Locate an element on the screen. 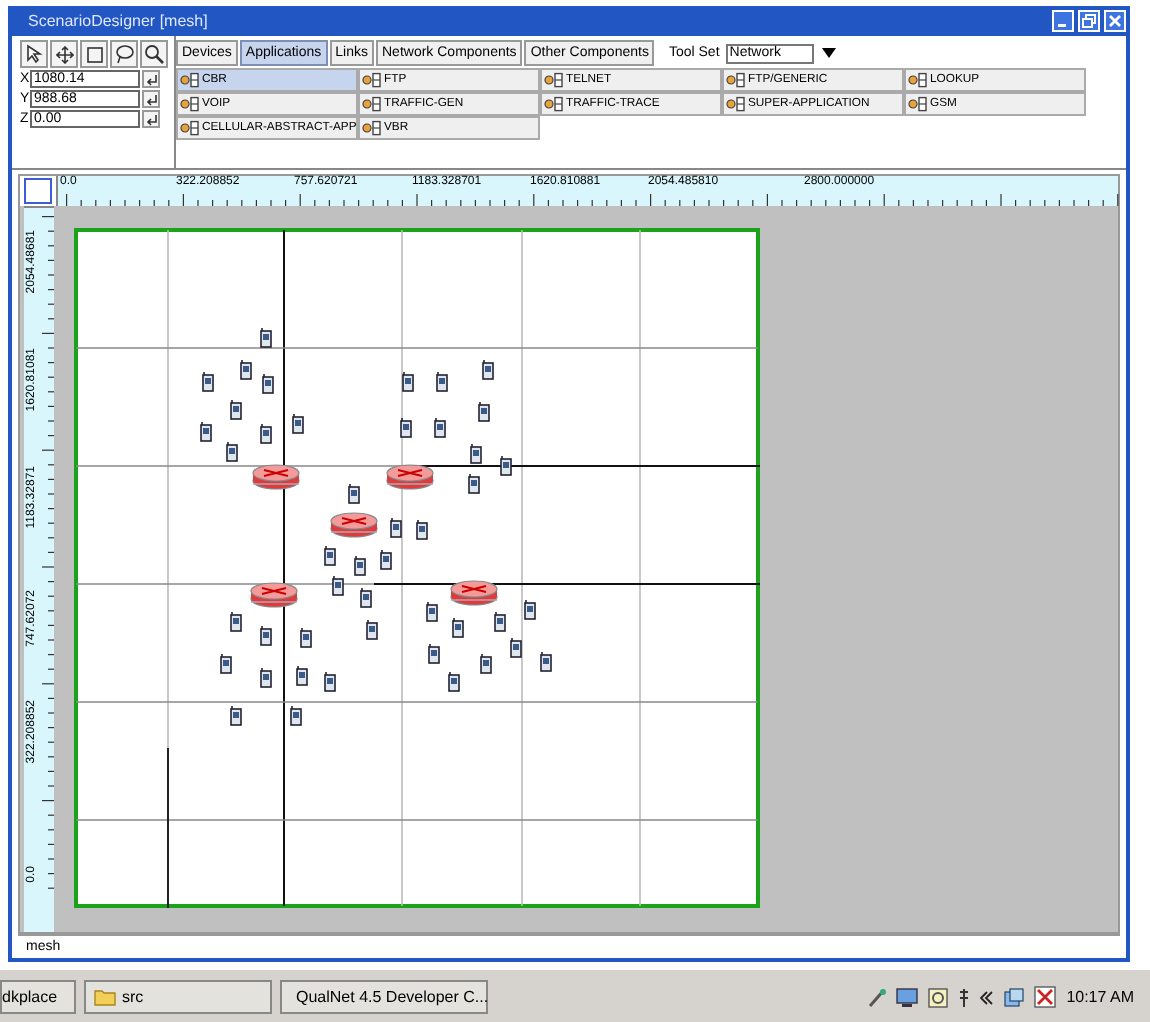 The width and height of the screenshot is (1150, 1022). taskbar-button: src is located at coordinates (178, 997).